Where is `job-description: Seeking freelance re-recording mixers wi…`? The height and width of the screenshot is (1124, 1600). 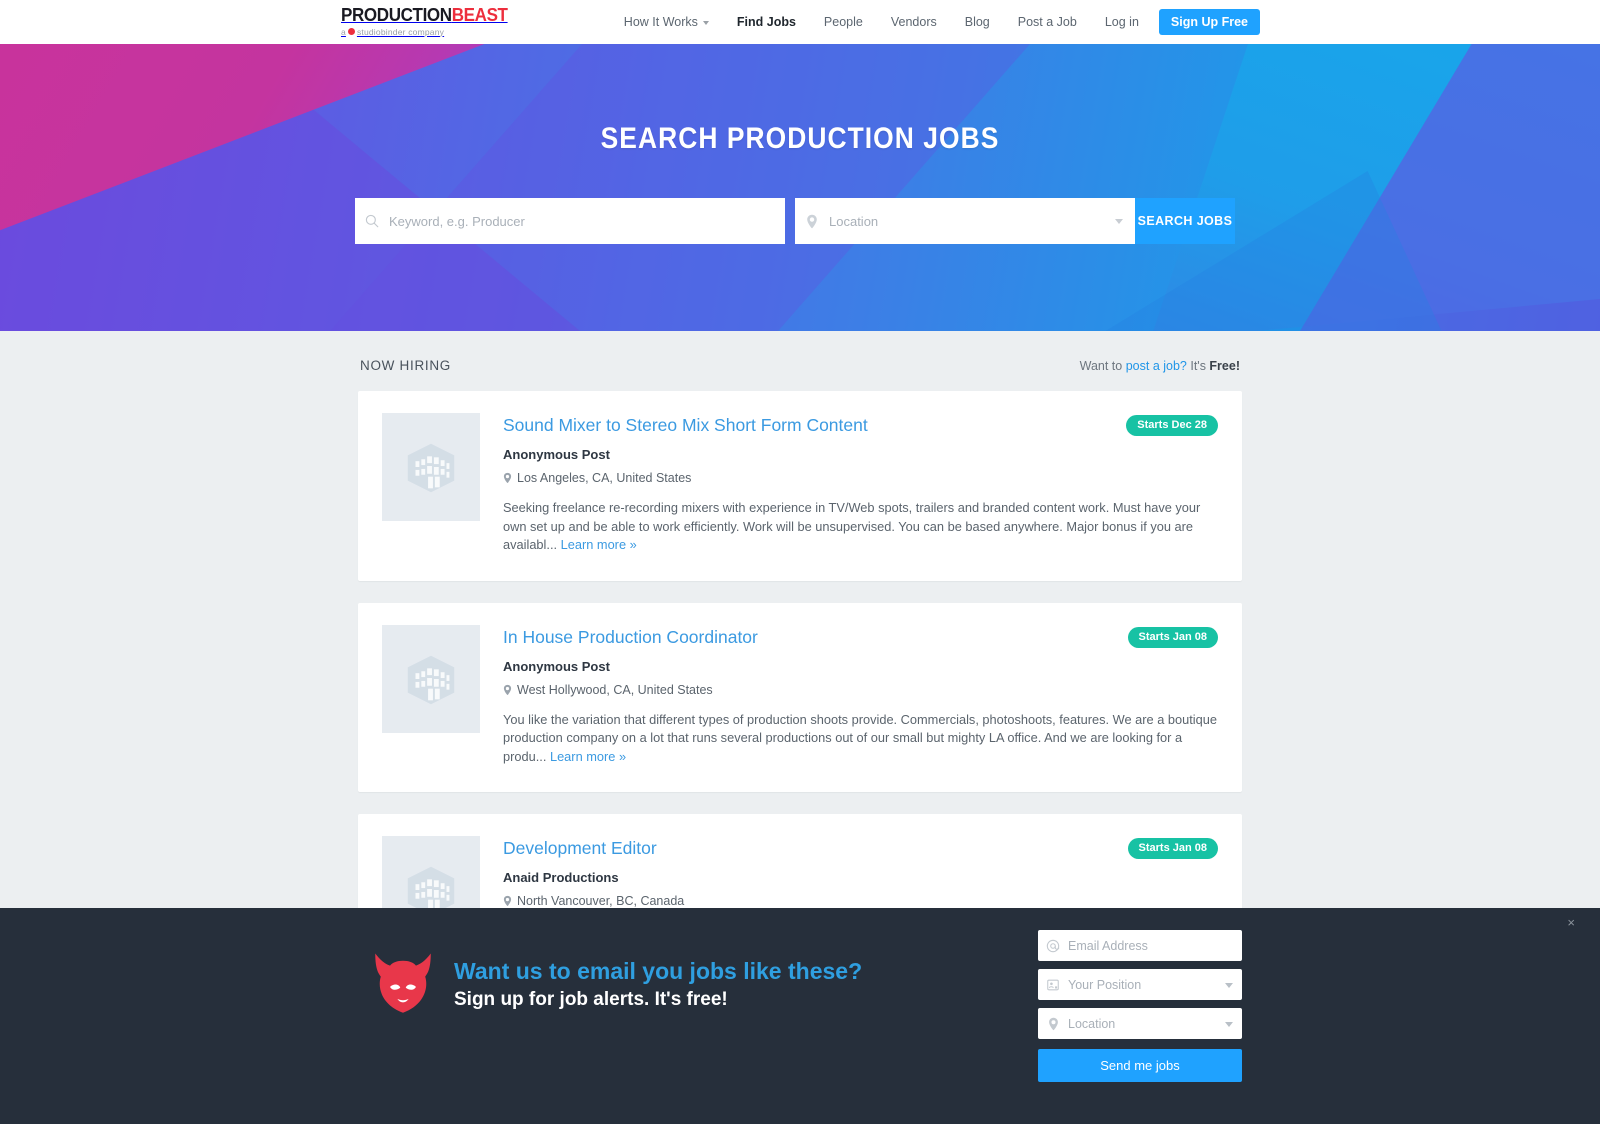
job-description: Seeking freelance re-recording mixers wi… is located at coordinates (860, 527).